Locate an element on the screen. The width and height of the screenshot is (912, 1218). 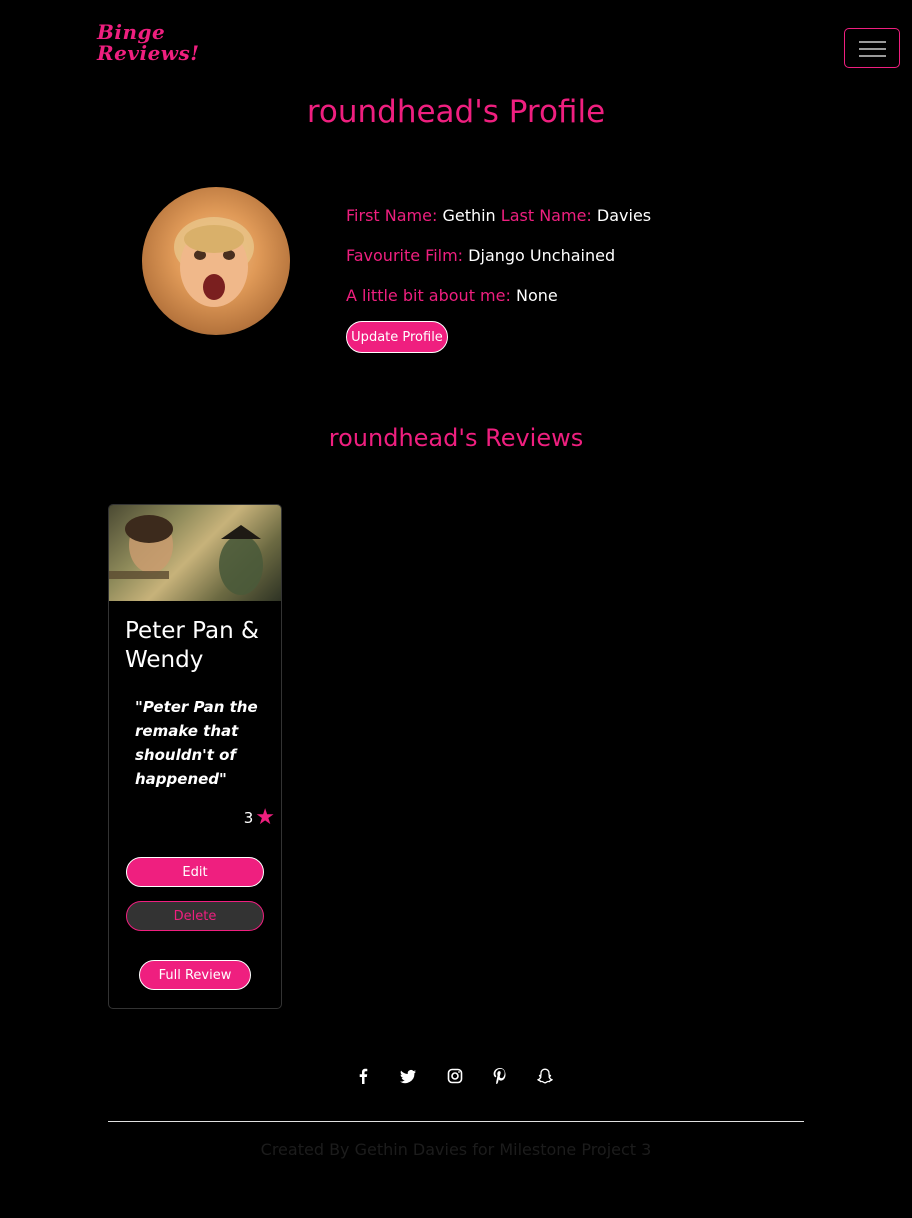
avatar is located at coordinates (216, 261).